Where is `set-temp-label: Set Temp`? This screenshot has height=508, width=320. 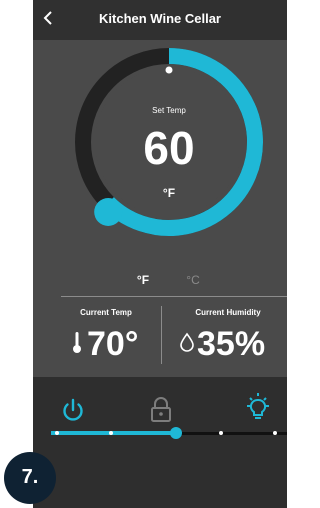 set-temp-label: Set Temp is located at coordinates (169, 110).